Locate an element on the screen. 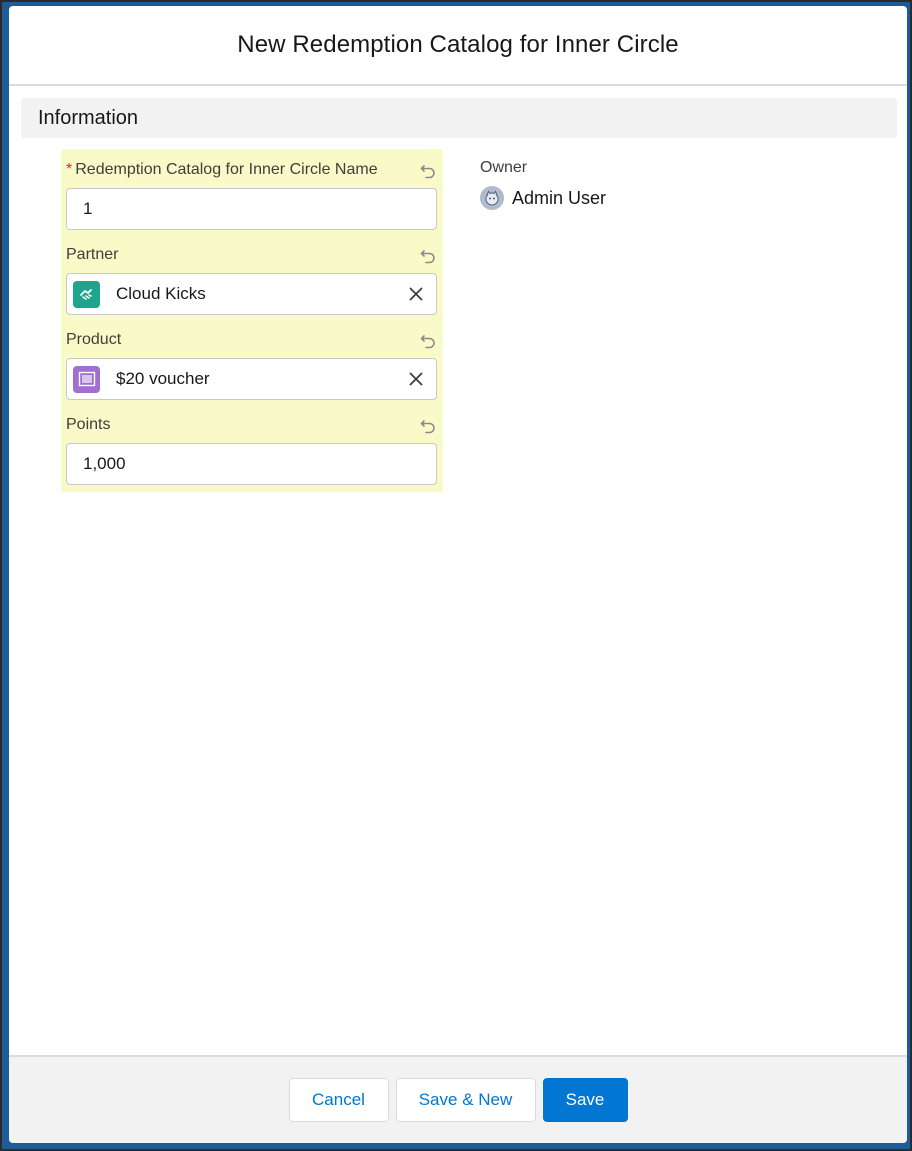  name-input: 1 is located at coordinates (251, 209).